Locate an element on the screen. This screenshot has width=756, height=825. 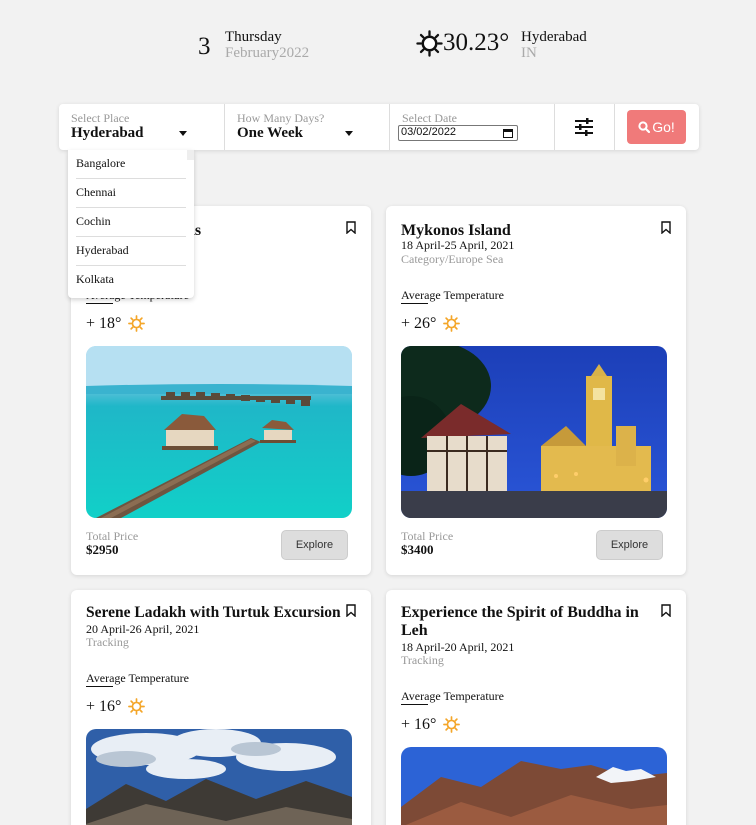
place-option-chennai: Chennai is located at coordinates (131, 193).